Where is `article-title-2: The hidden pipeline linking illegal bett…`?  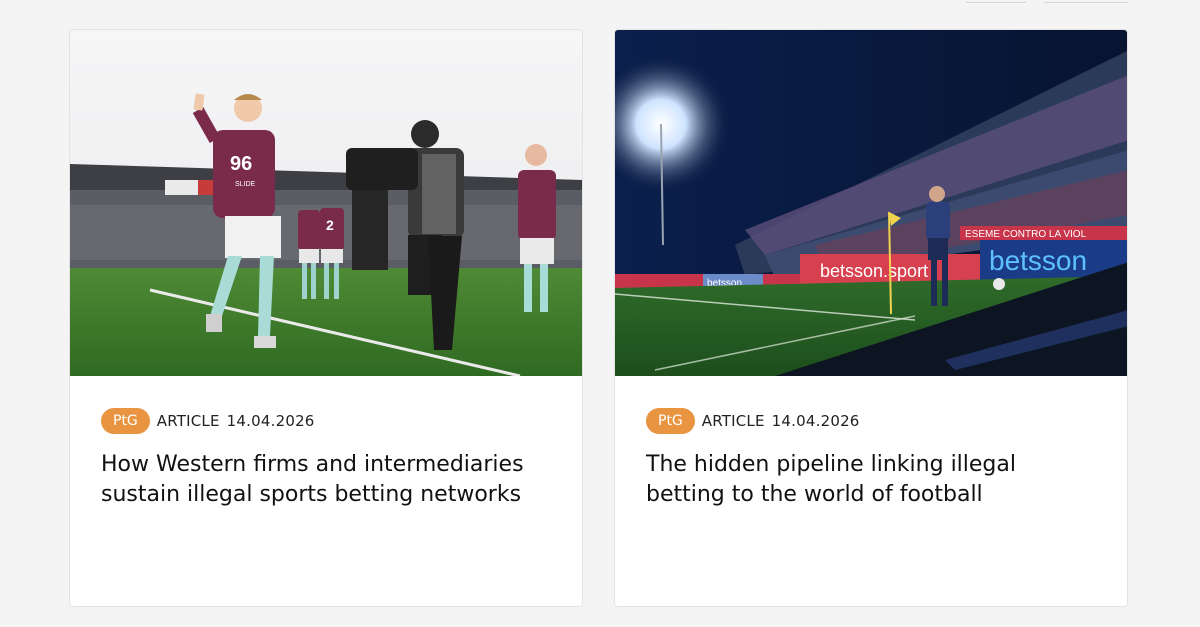 article-title-2: The hidden pipeline linking illegal bett… is located at coordinates (871, 480).